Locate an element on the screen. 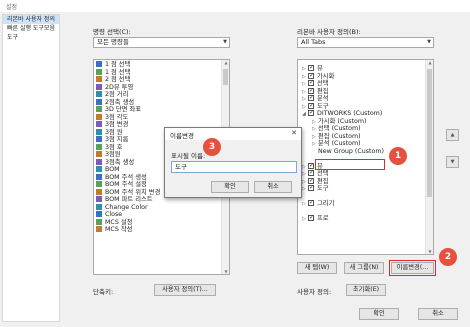 The height and width of the screenshot is (327, 470). command-item: 3D 단면 좌표 is located at coordinates (162, 110).